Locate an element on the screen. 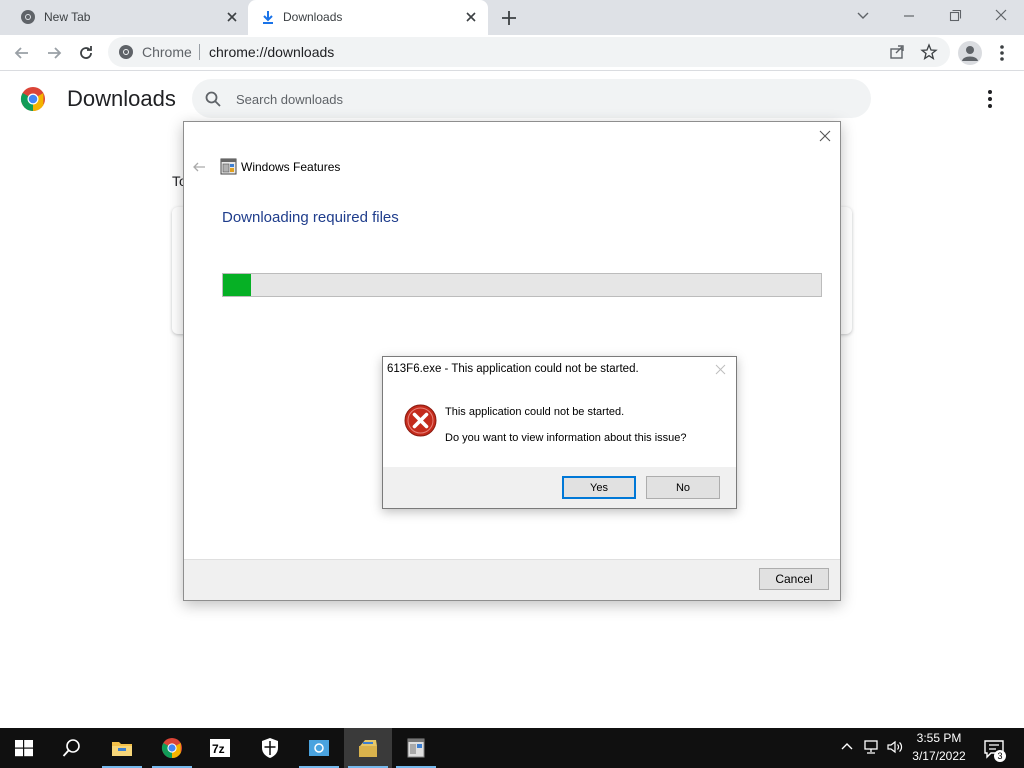 The height and width of the screenshot is (768, 1024). taskbar-control-panel is located at coordinates (319, 748).